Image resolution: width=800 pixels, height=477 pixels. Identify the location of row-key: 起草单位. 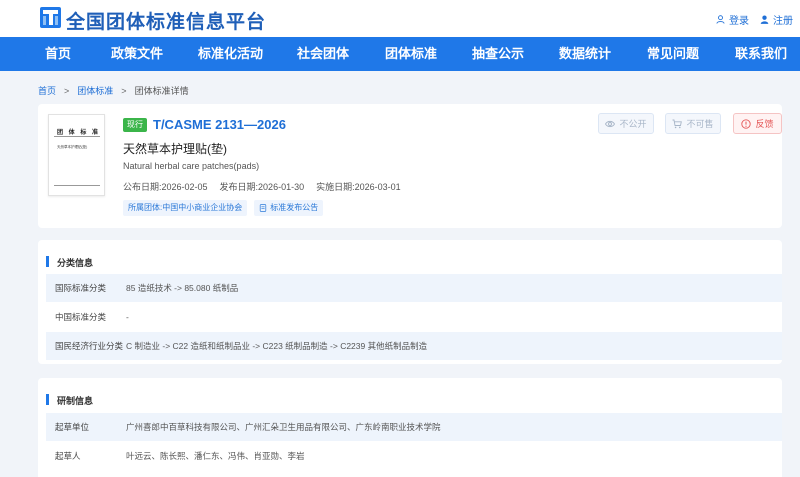
(72, 427).